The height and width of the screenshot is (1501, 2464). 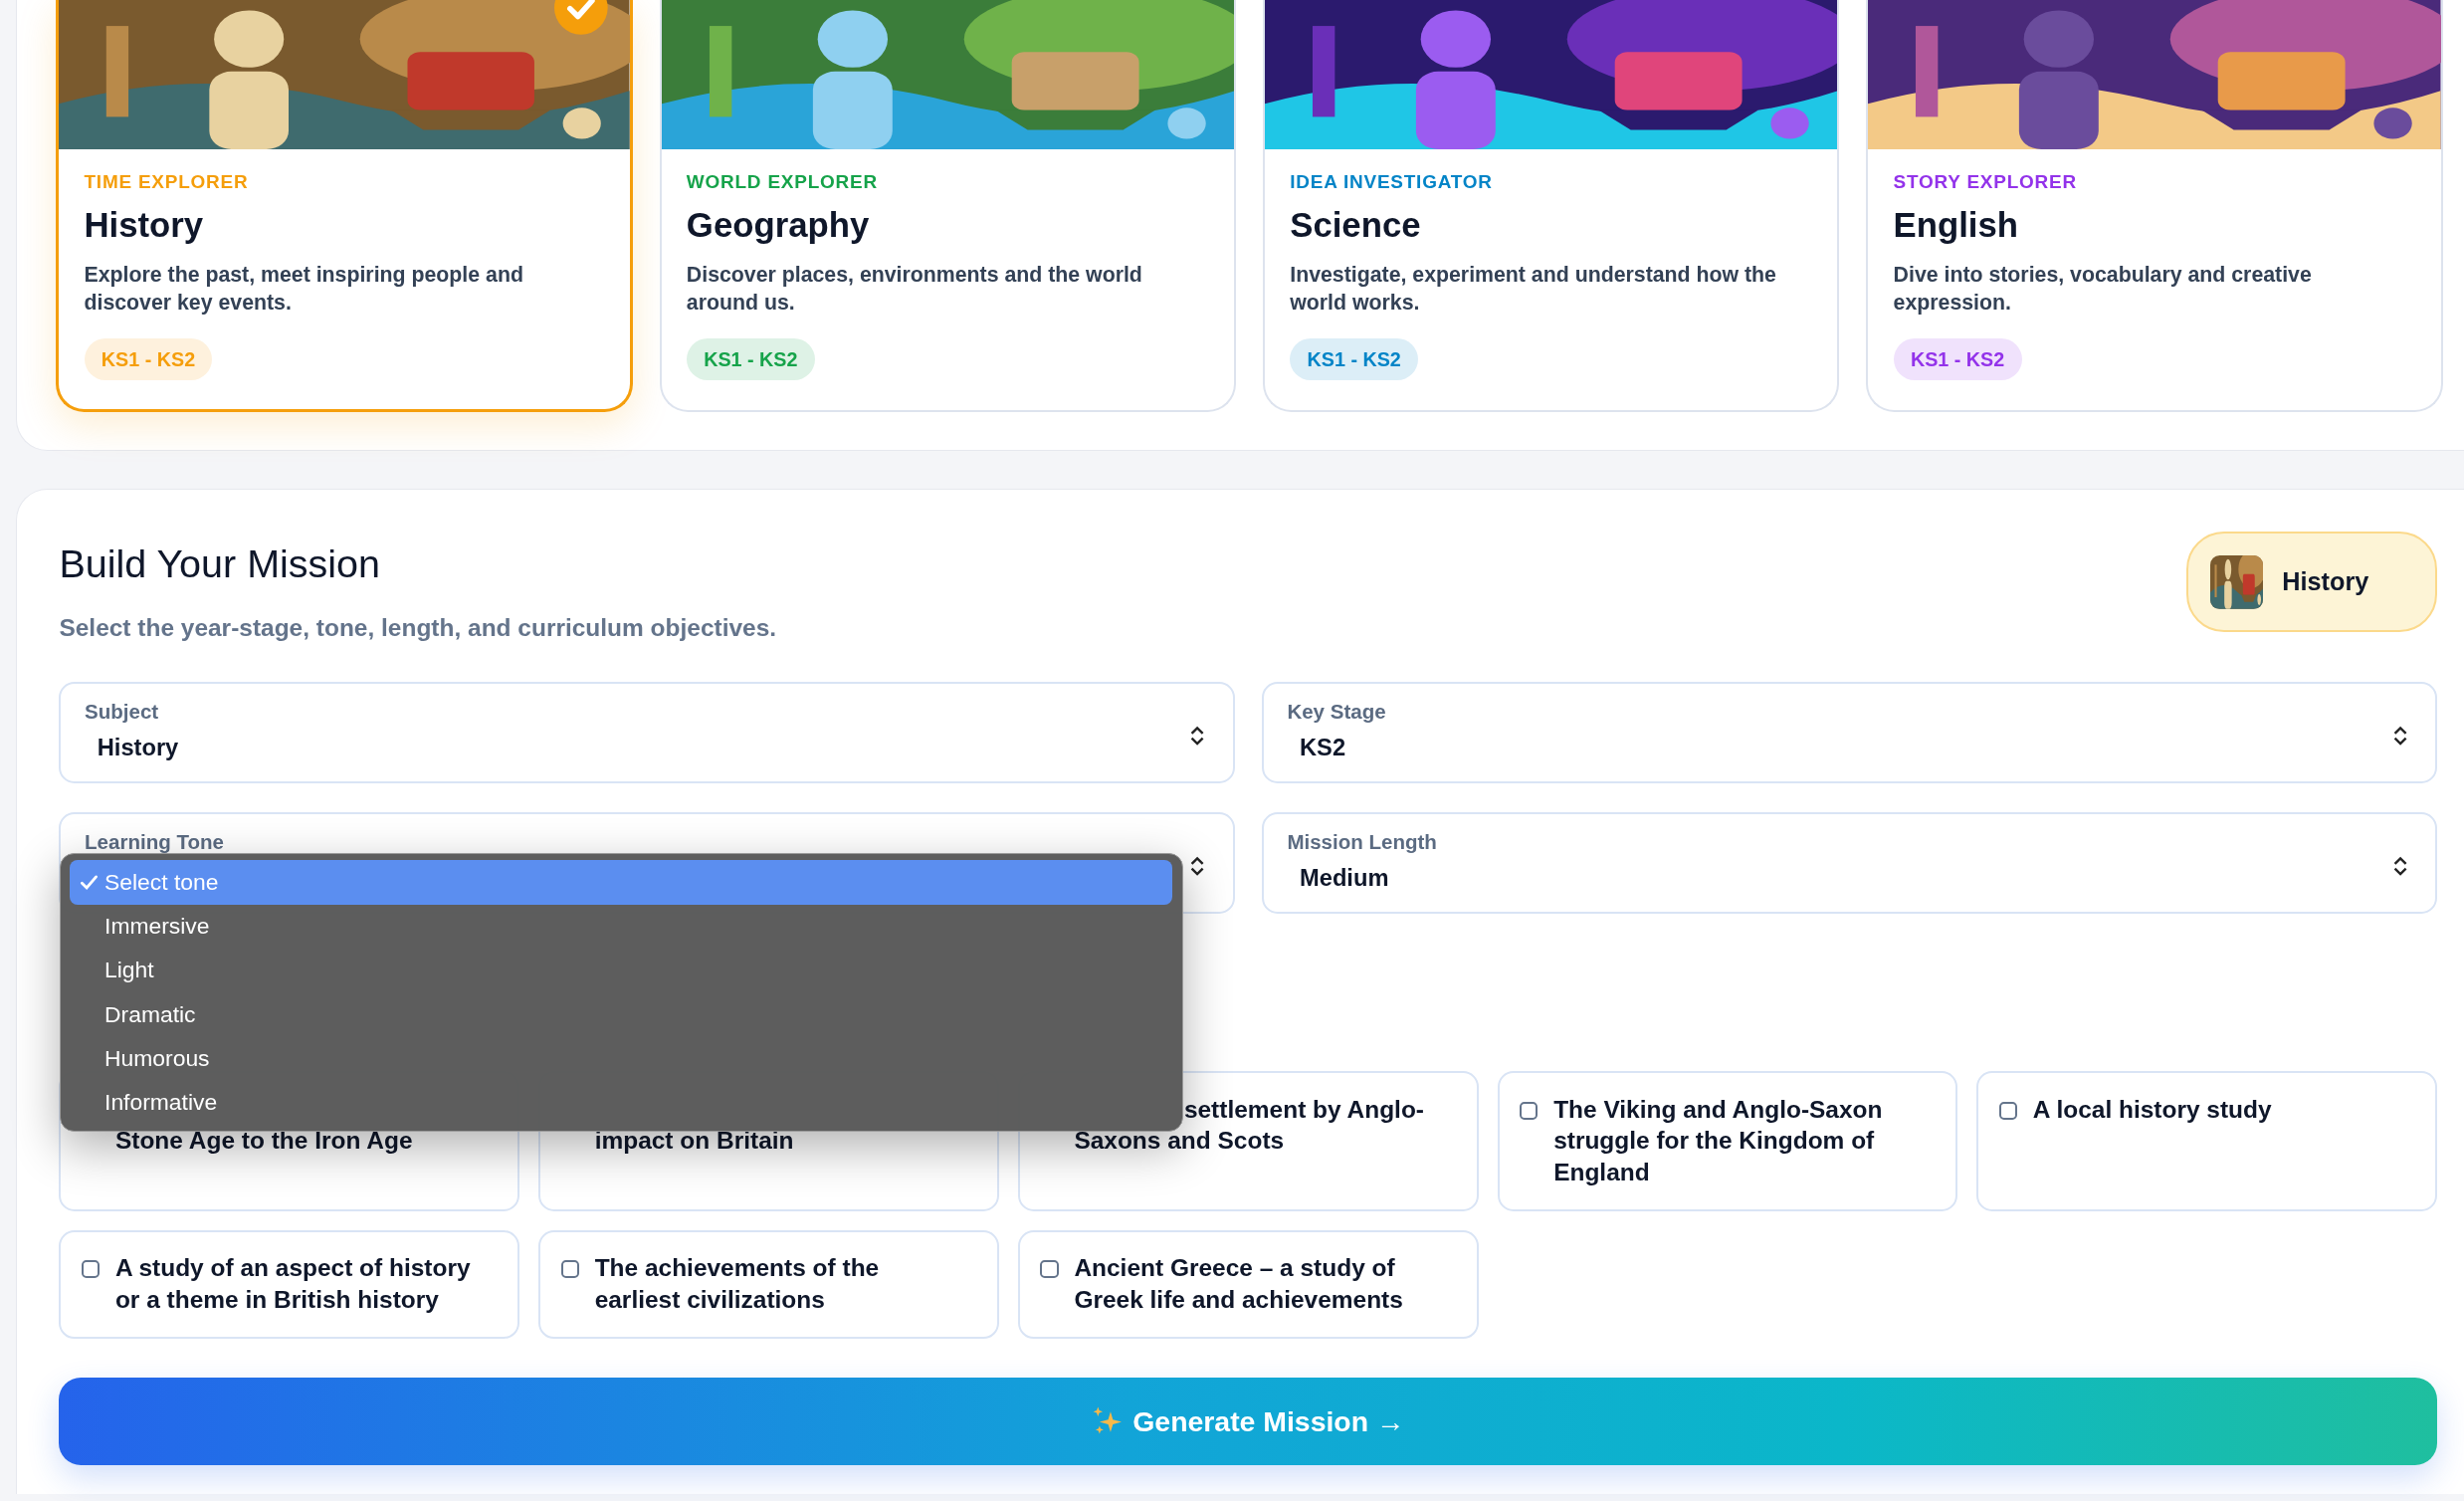 I want to click on objective-option: Ancient Greece – a study of Greek life and achievements, so click(x=1248, y=1284).